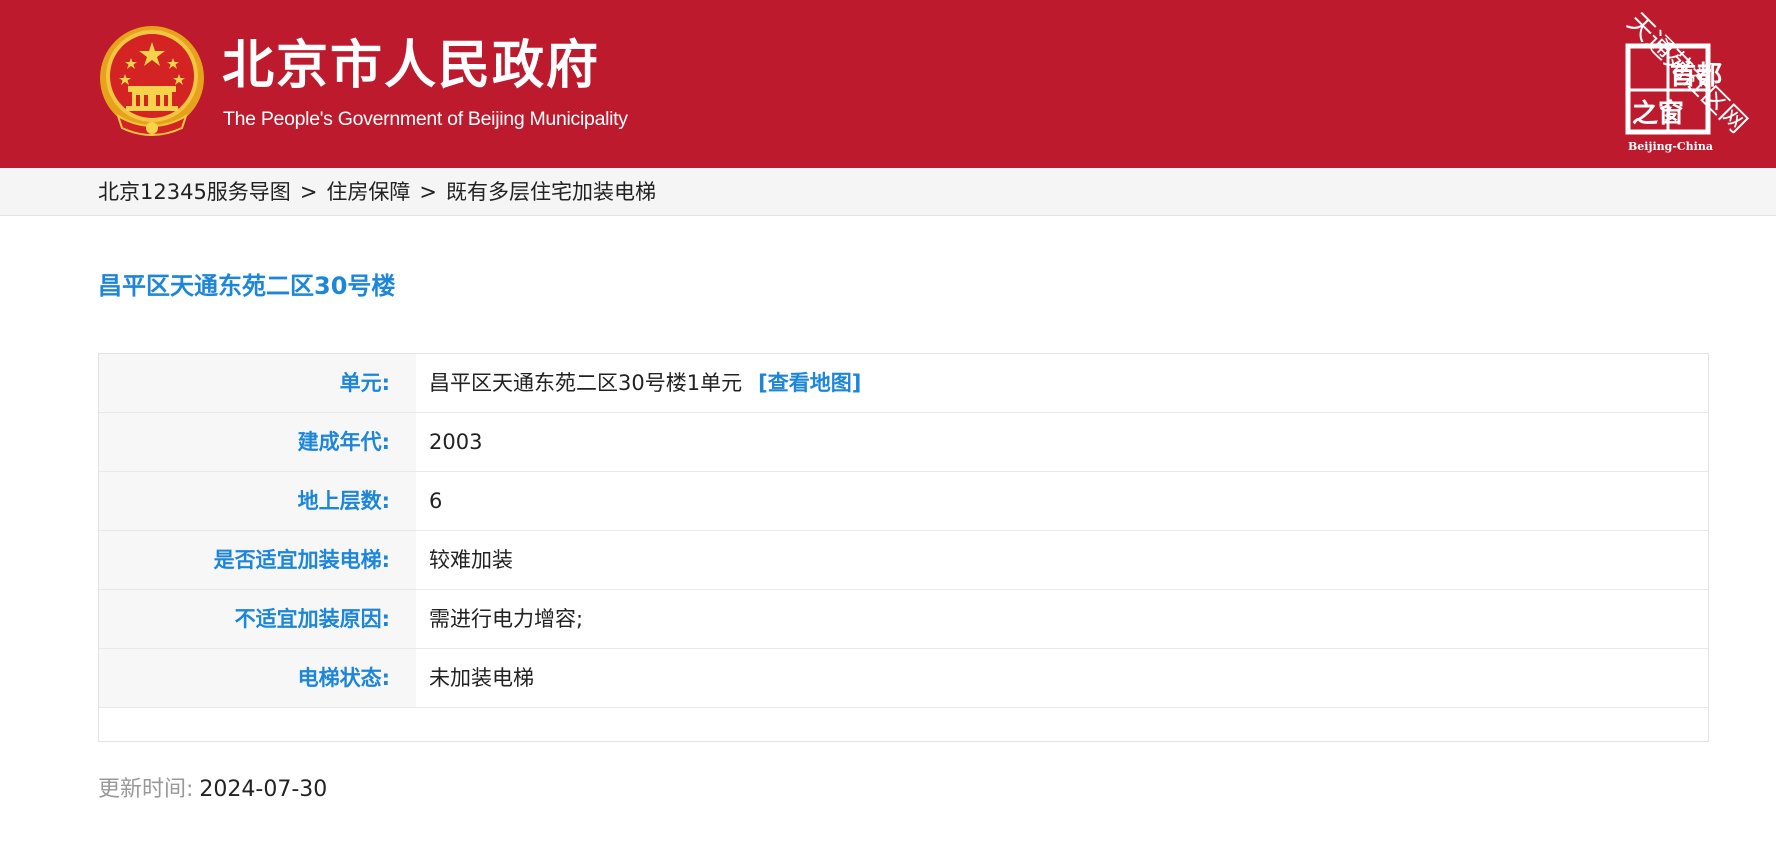 This screenshot has width=1776, height=843. What do you see at coordinates (809, 383) in the screenshot?
I see `view-map-link: [查看地图]` at bounding box center [809, 383].